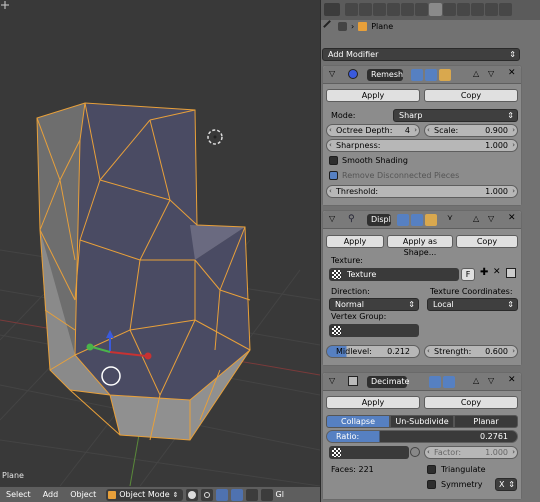 This screenshot has width=540, height=502. What do you see at coordinates (471, 402) in the screenshot?
I see `decimate-copy-button: Copy` at bounding box center [471, 402].